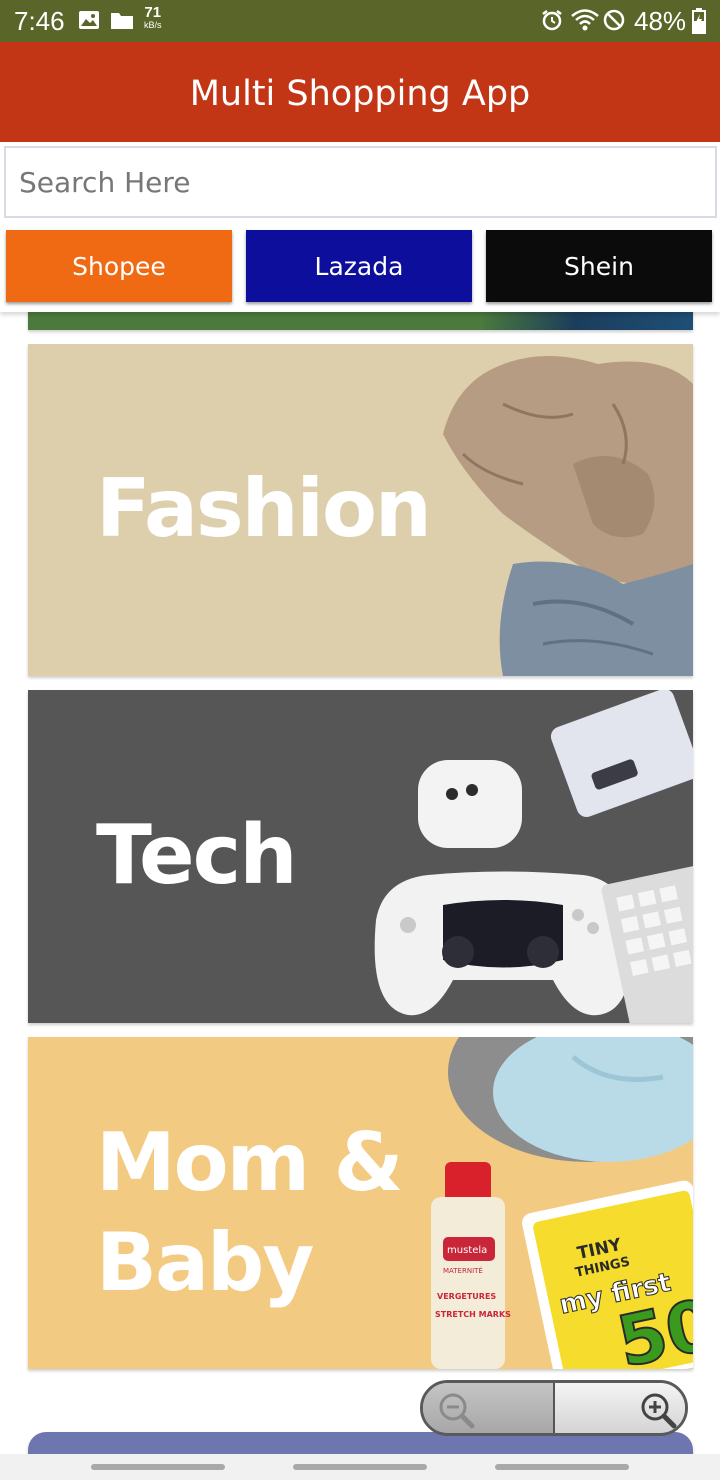  I want to click on image-icon, so click(89, 20).